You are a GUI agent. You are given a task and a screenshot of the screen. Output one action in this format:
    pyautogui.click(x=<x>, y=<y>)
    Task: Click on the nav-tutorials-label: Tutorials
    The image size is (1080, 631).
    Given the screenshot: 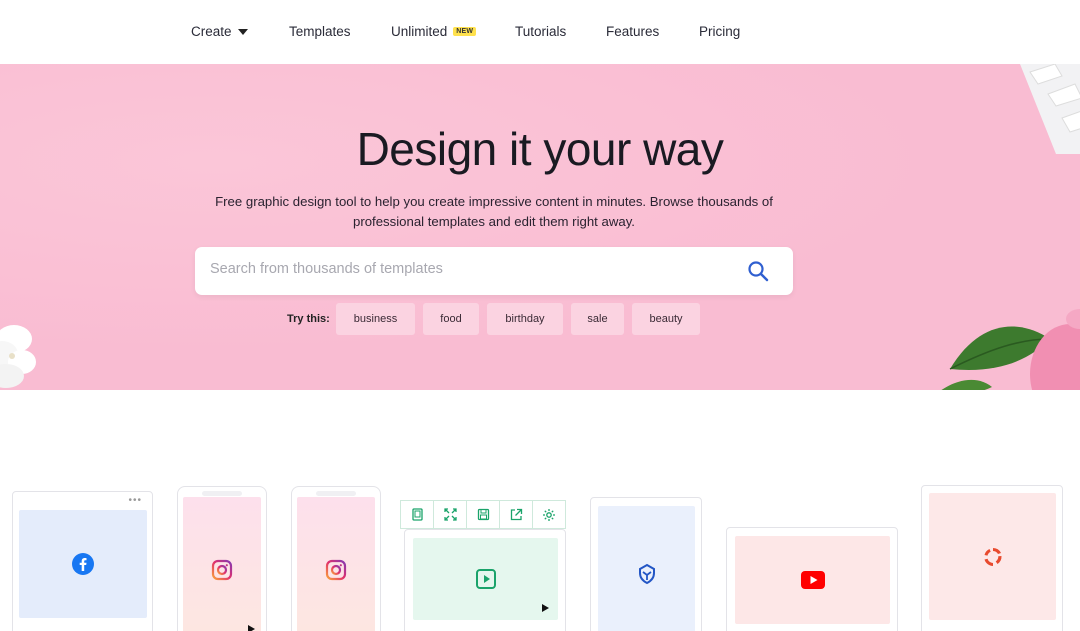 What is the action you would take?
    pyautogui.click(x=541, y=31)
    